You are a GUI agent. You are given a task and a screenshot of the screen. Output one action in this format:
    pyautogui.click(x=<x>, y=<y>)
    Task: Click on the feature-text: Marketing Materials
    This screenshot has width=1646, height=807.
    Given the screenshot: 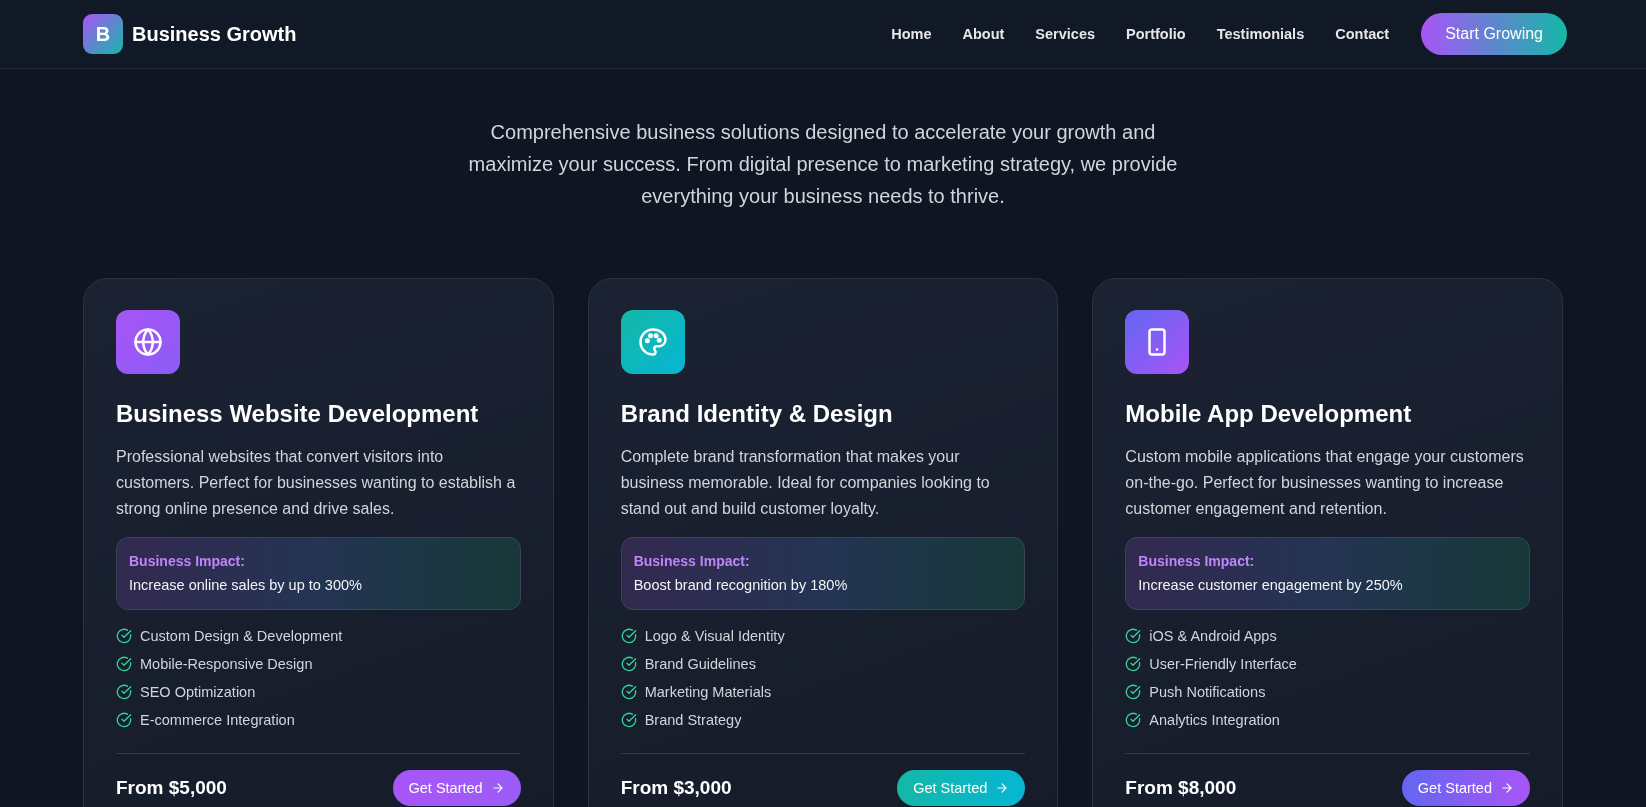 What is the action you would take?
    pyautogui.click(x=708, y=691)
    